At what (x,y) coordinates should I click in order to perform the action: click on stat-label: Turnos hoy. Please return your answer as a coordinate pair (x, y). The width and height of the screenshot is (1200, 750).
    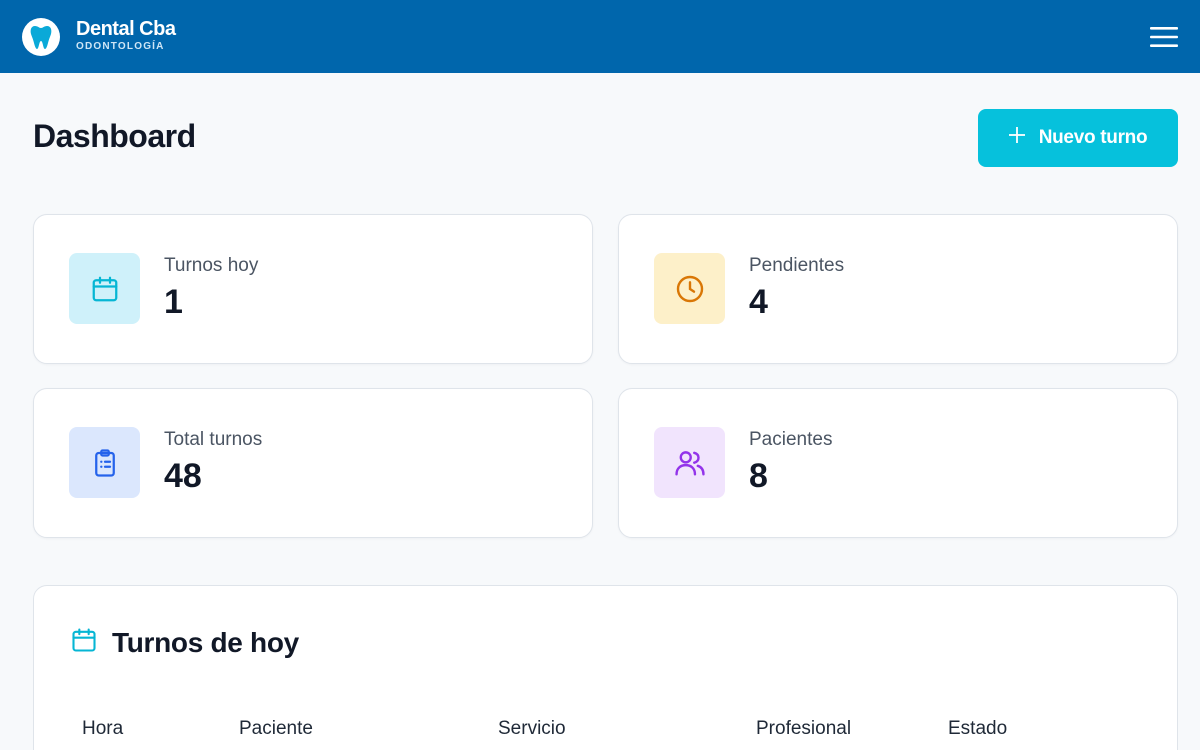
    Looking at the image, I should click on (211, 265).